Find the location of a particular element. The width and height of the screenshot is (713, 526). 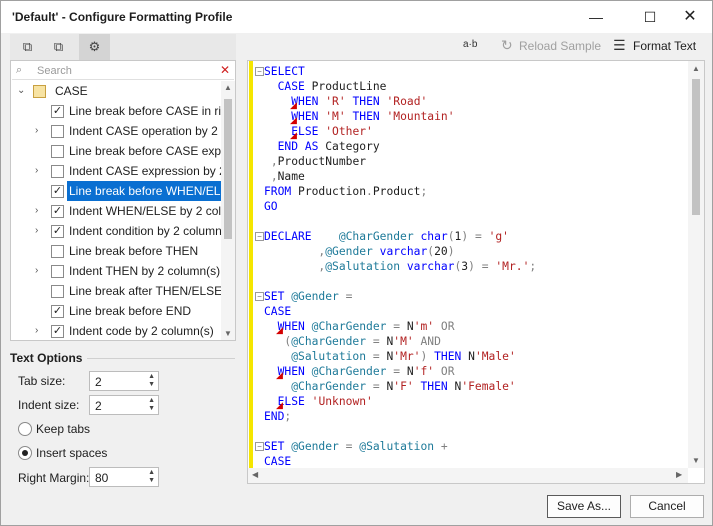

reload-sample-button: Reload Sample is located at coordinates (560, 46).